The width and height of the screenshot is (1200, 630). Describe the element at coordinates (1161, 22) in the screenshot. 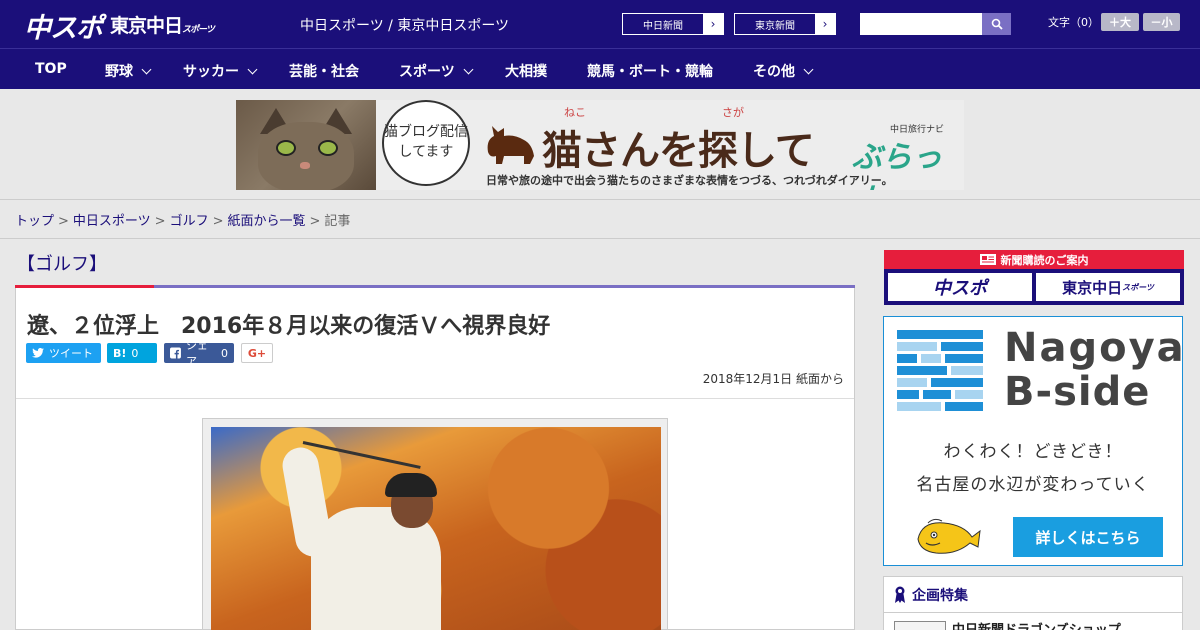

I see `font-smaller-button: －小` at that location.